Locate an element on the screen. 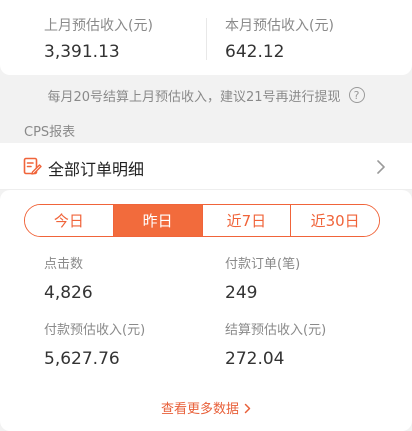 Image resolution: width=412 pixels, height=431 pixels. period-tabs: 今日 昨日 近7日 近30日 is located at coordinates (202, 220).